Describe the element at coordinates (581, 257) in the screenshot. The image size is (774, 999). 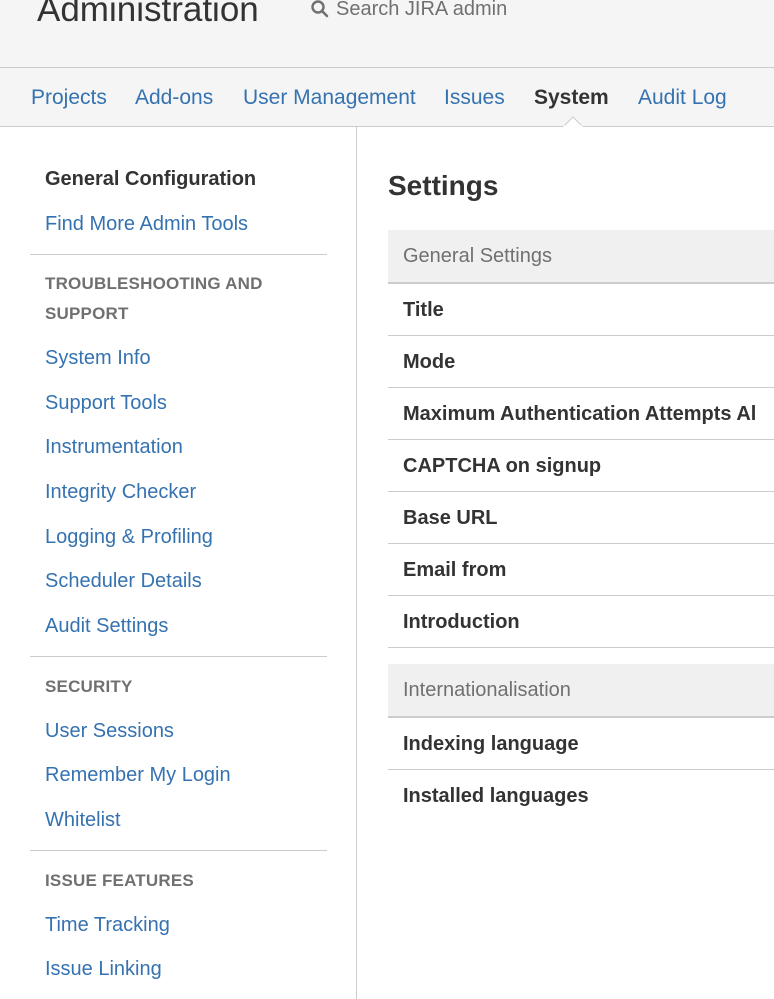
I see `general-settings-header: General Settings` at that location.